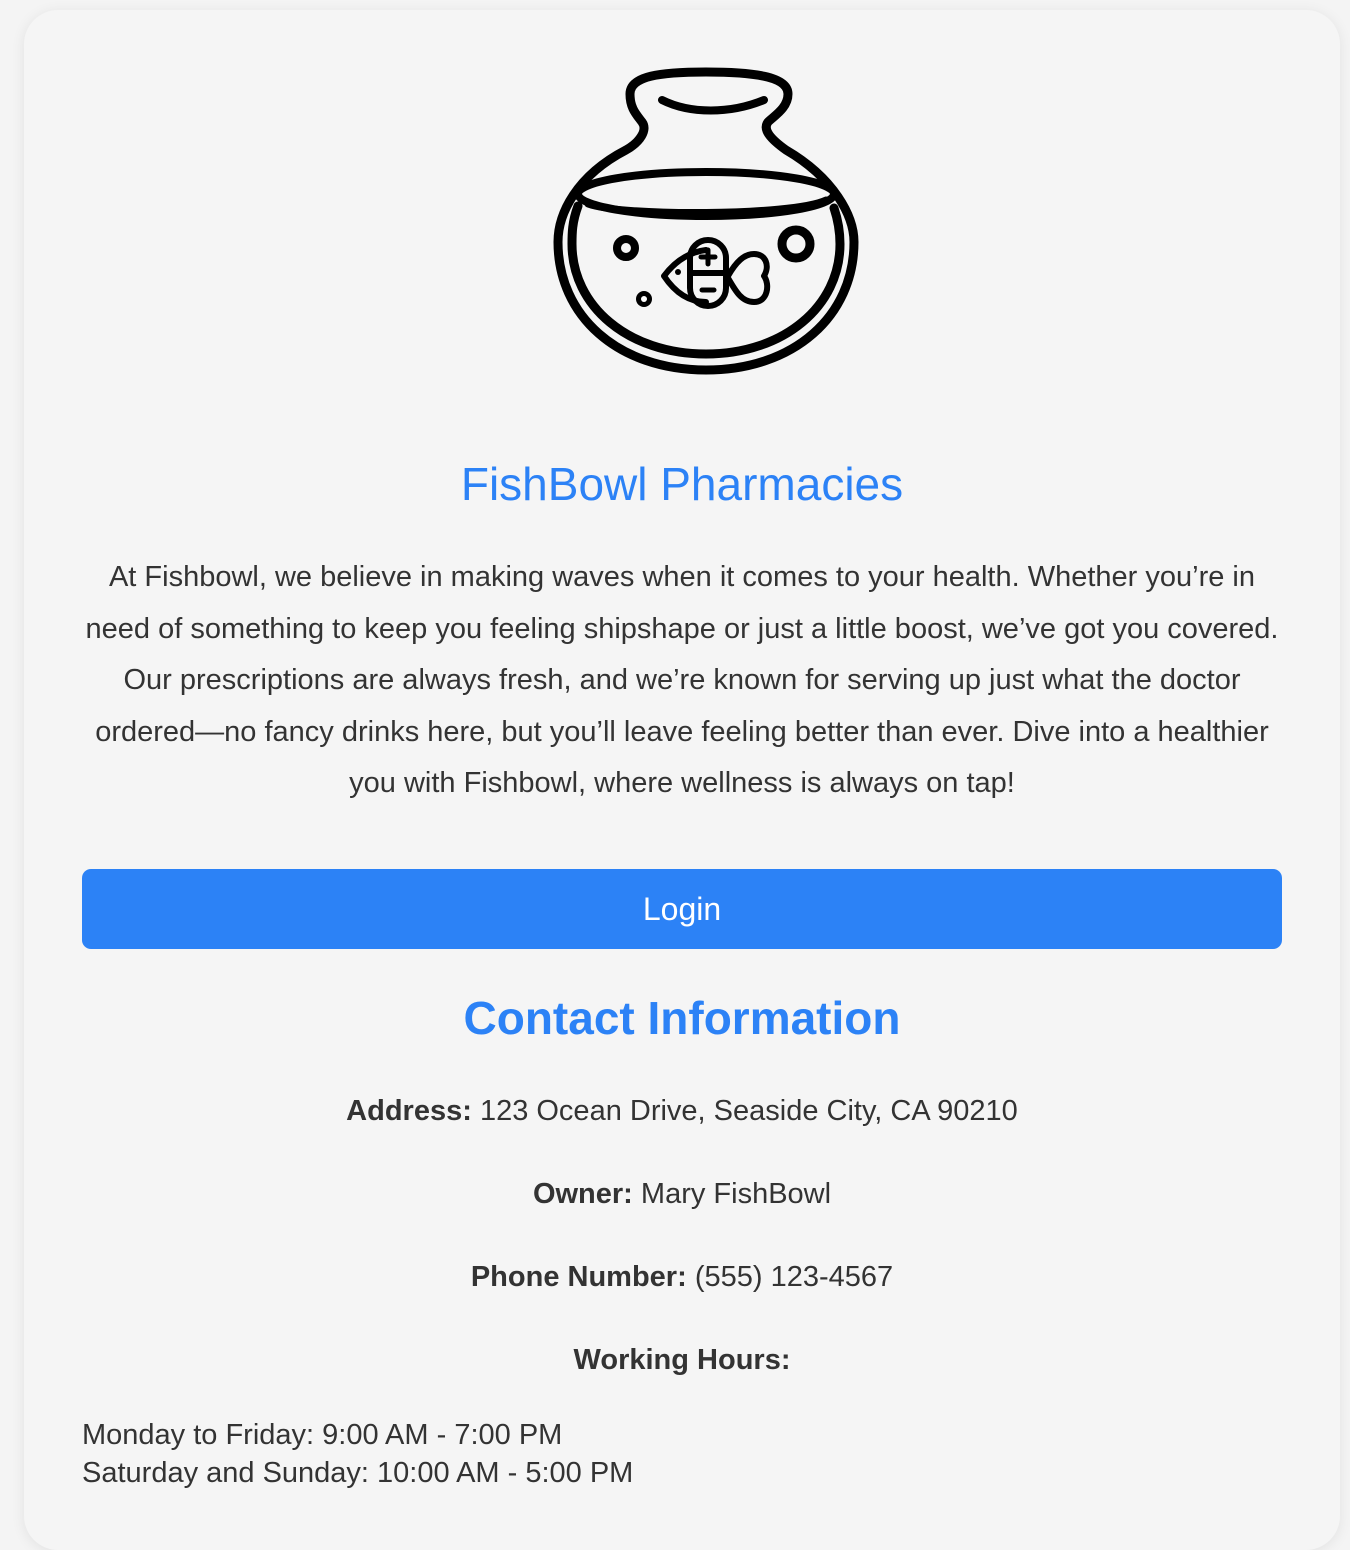 The image size is (1350, 1550). I want to click on working-hours-label: Working Hours:, so click(682, 1360).